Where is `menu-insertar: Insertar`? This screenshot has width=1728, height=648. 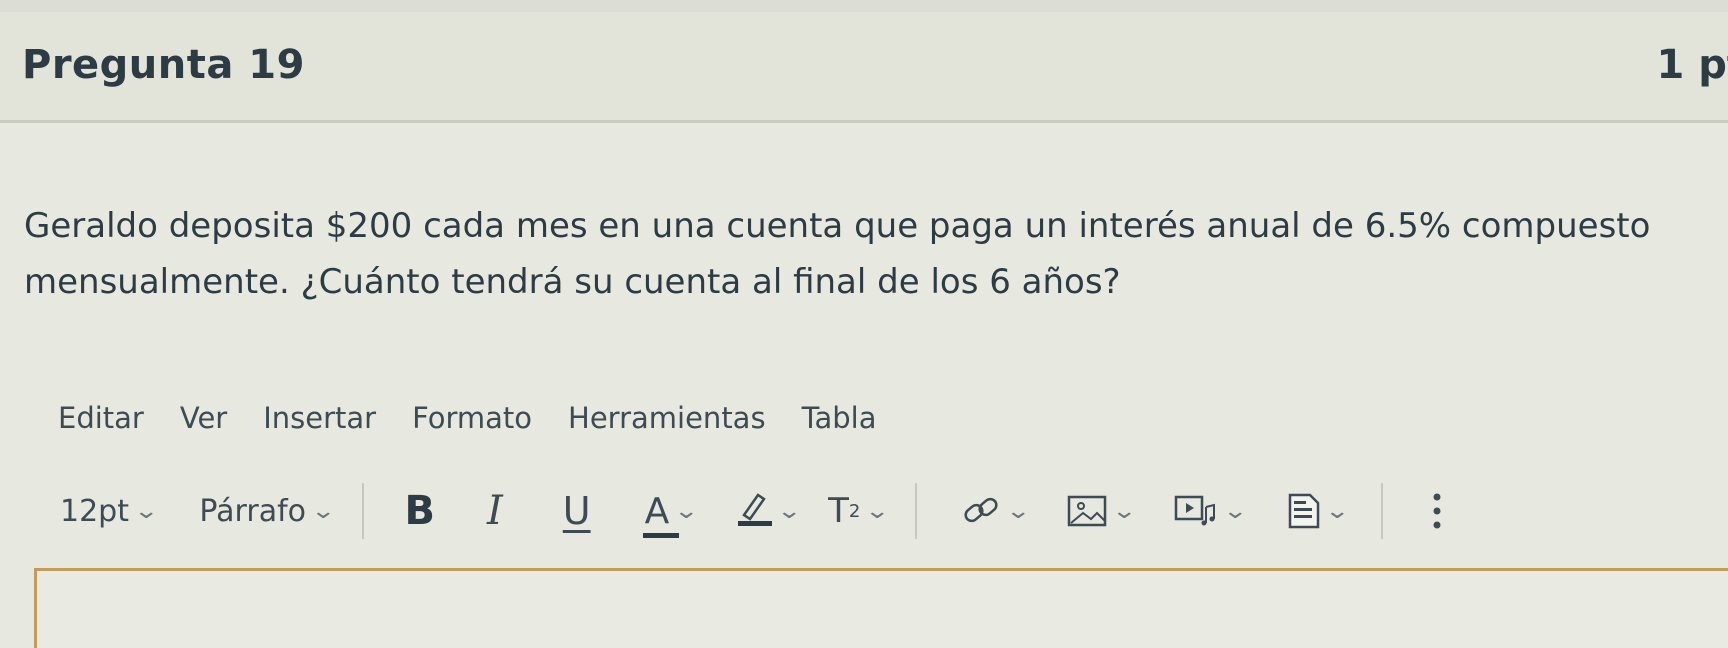 menu-insertar: Insertar is located at coordinates (319, 418).